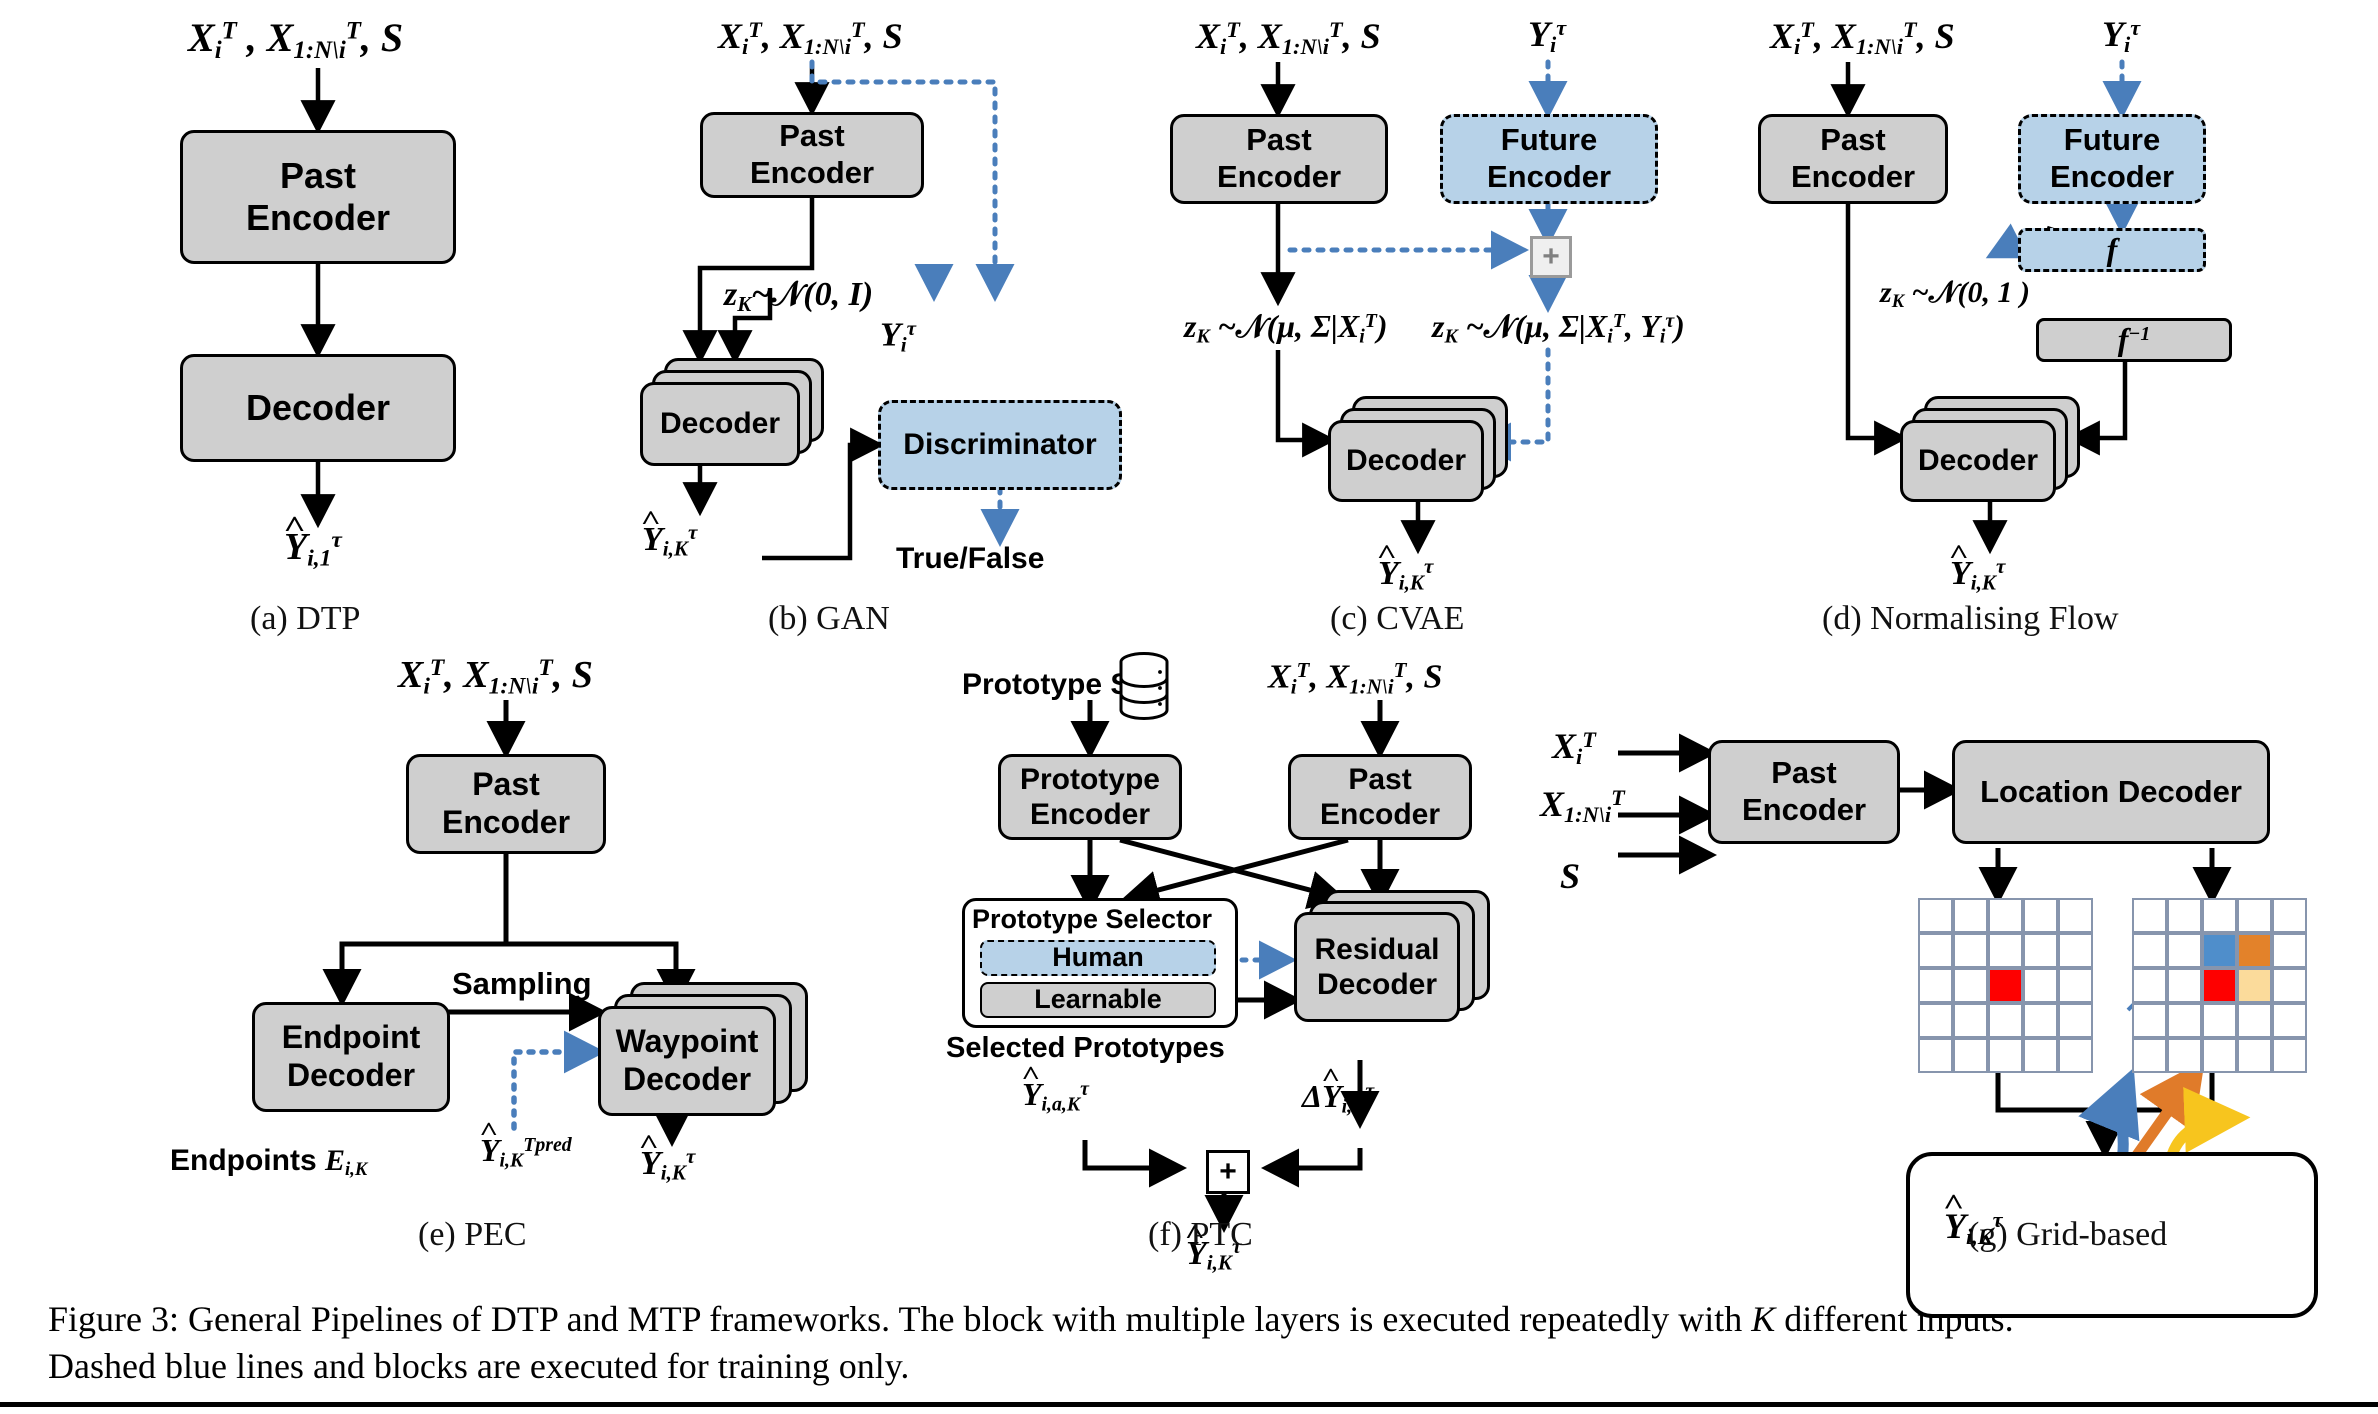  What do you see at coordinates (1000, 445) in the screenshot?
I see `panel-b-discriminator: Discriminator` at bounding box center [1000, 445].